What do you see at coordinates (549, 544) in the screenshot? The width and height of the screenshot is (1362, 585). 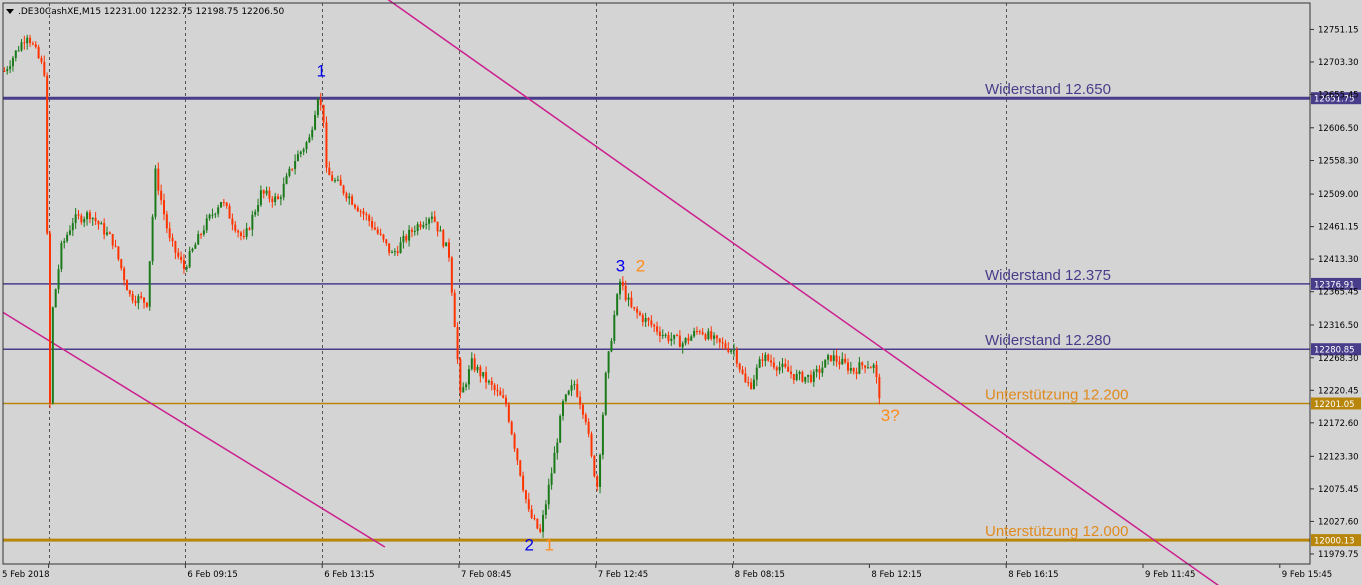 I see `wave-label: 1` at bounding box center [549, 544].